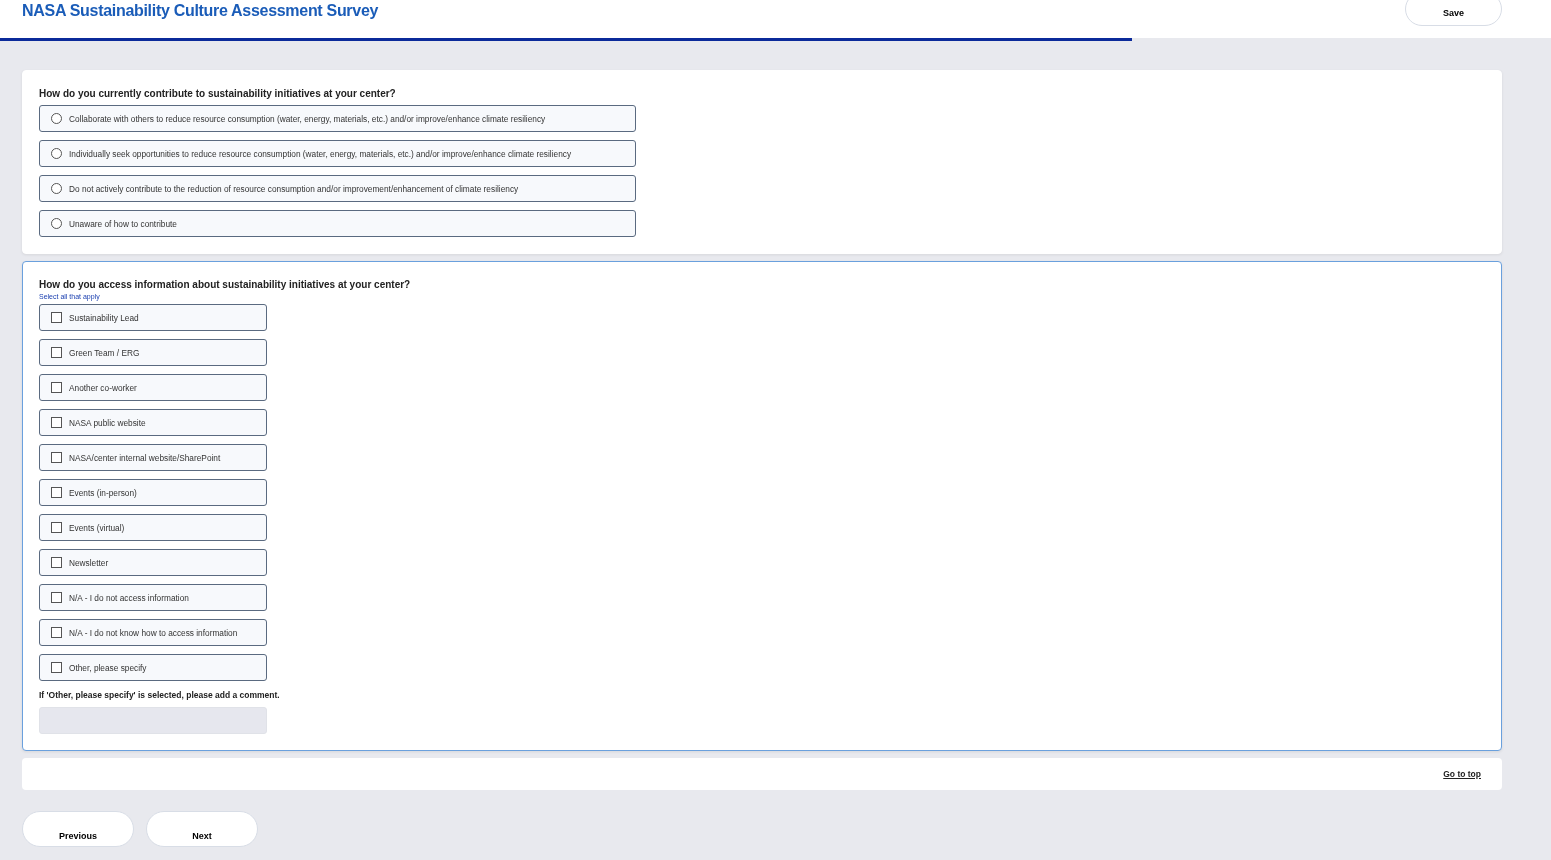 Image resolution: width=1551 pixels, height=860 pixels. I want to click on question-text: How do you currently contribute to sustainability initiatives at your center?, so click(218, 93).